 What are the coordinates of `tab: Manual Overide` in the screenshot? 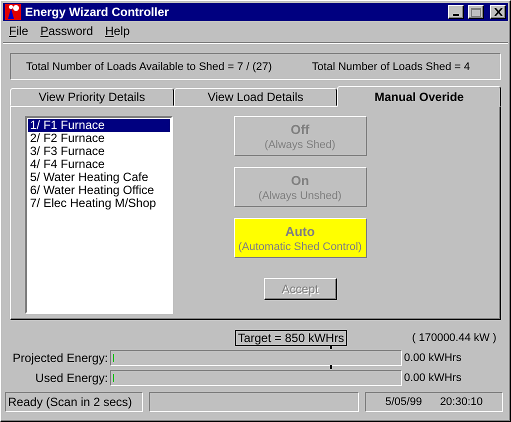 It's located at (419, 96).